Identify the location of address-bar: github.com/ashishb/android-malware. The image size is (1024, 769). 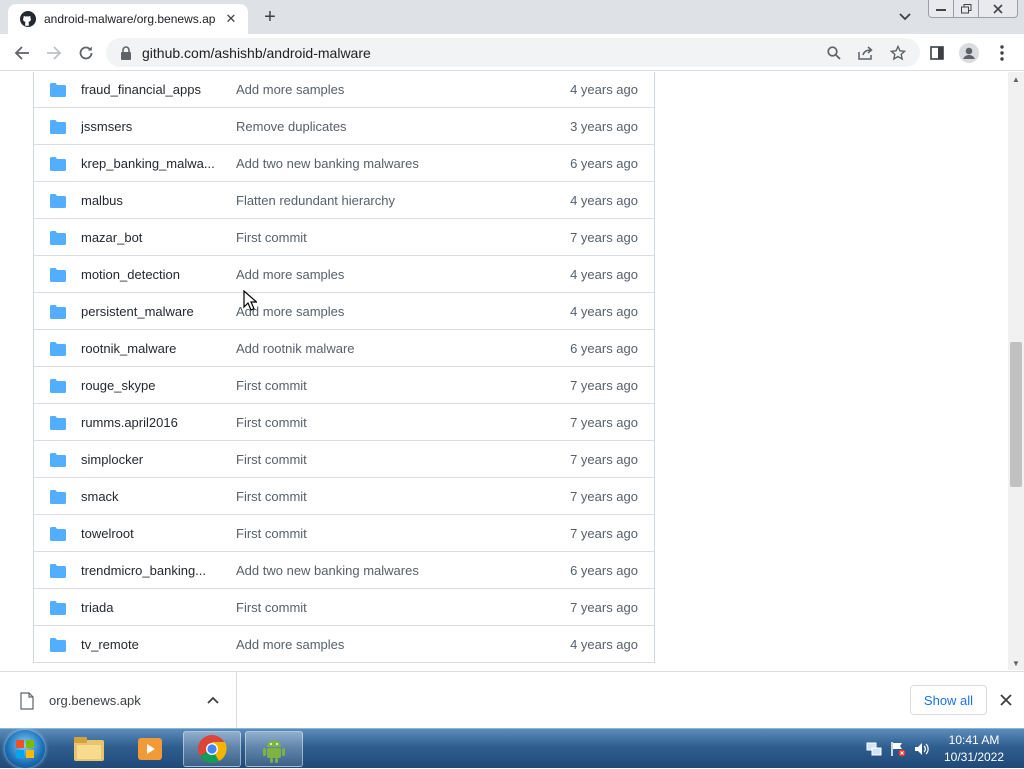
(513, 52).